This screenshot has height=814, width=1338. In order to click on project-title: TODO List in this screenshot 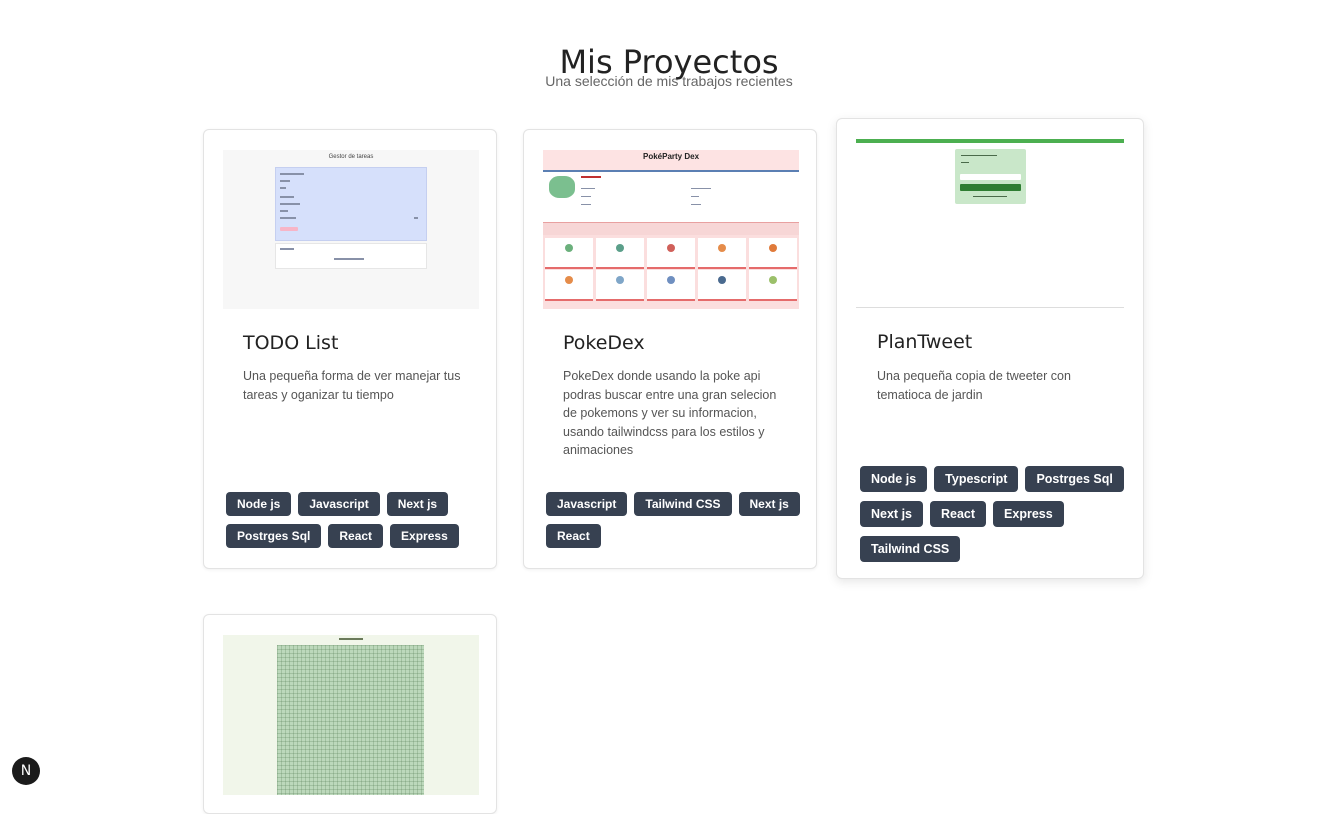, I will do `click(290, 343)`.